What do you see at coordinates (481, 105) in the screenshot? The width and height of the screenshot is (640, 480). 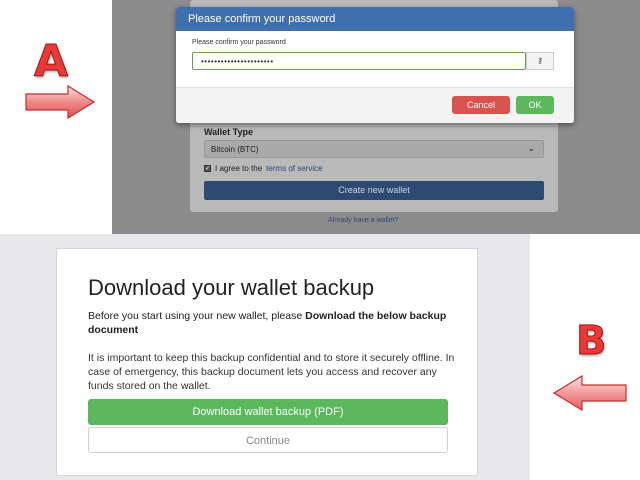 I see `cancel-button: Cancel` at bounding box center [481, 105].